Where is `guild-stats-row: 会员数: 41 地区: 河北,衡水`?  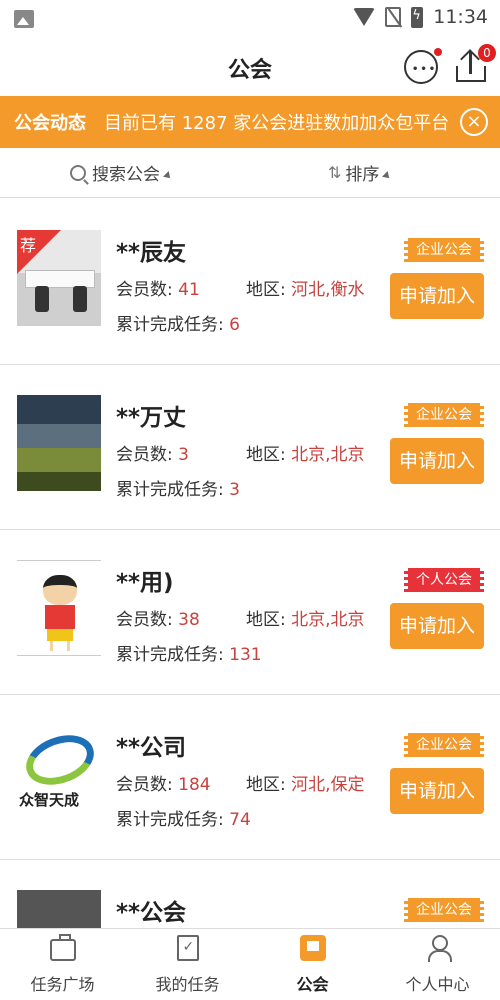 guild-stats-row: 会员数: 41 地区: 河北,衡水 is located at coordinates (240, 290).